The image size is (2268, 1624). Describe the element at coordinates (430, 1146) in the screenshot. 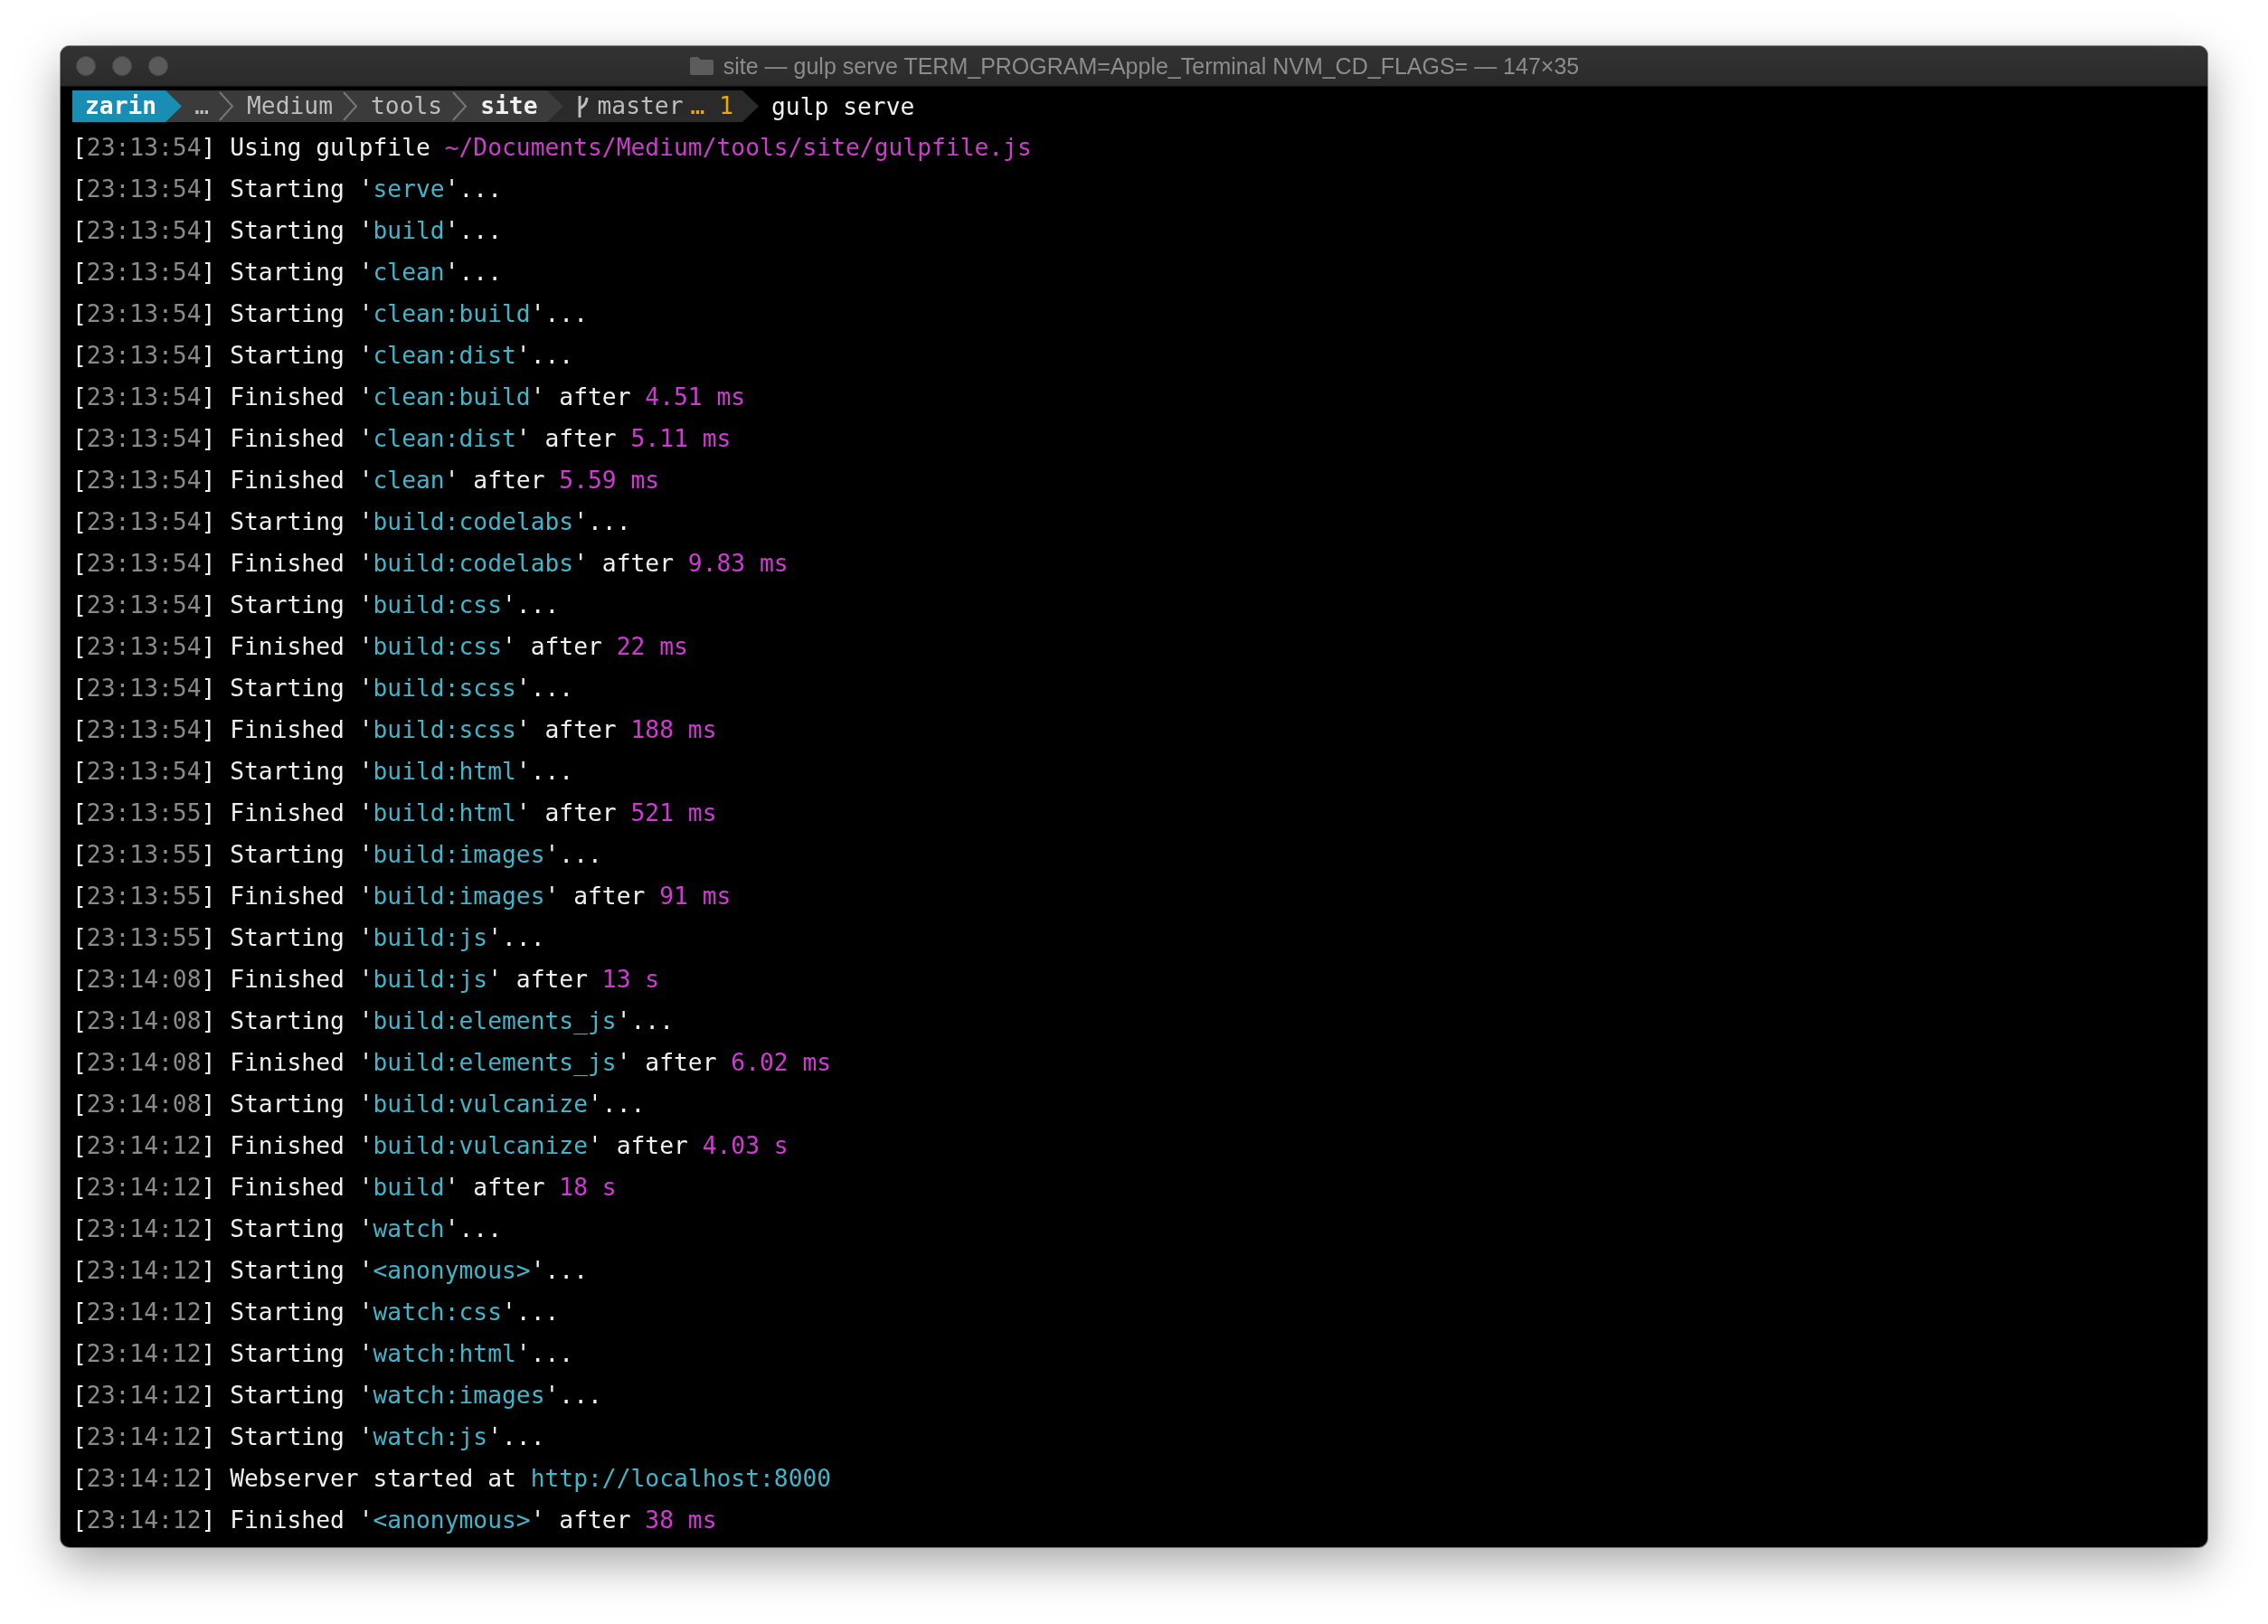

I see `log-line: [23:14:12] Finished 'build:vulcanize' after 4.03 s` at that location.